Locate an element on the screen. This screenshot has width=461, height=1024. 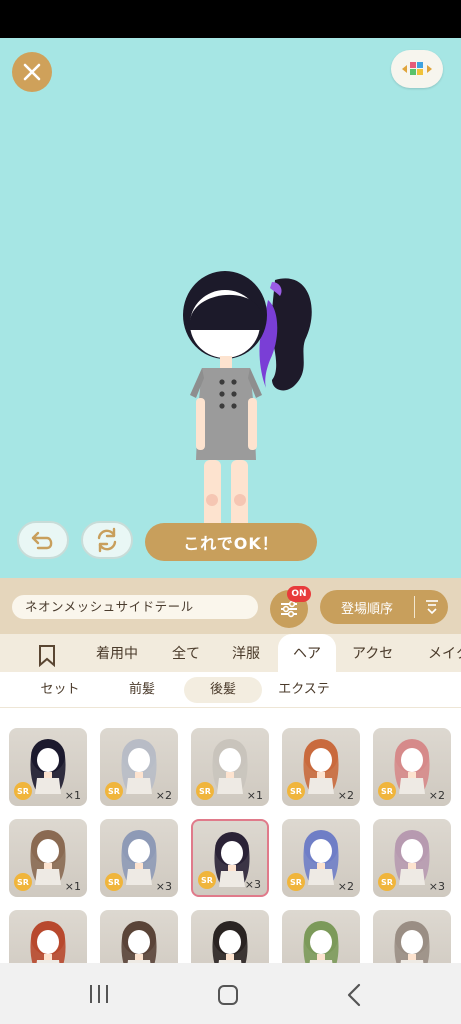
subtab-set: セット is located at coordinates (60, 690).